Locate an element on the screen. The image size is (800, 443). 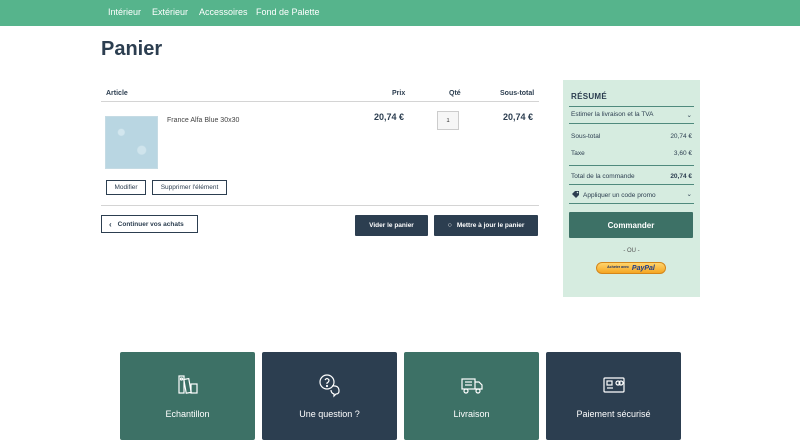
truck-icon is located at coordinates (472, 385).